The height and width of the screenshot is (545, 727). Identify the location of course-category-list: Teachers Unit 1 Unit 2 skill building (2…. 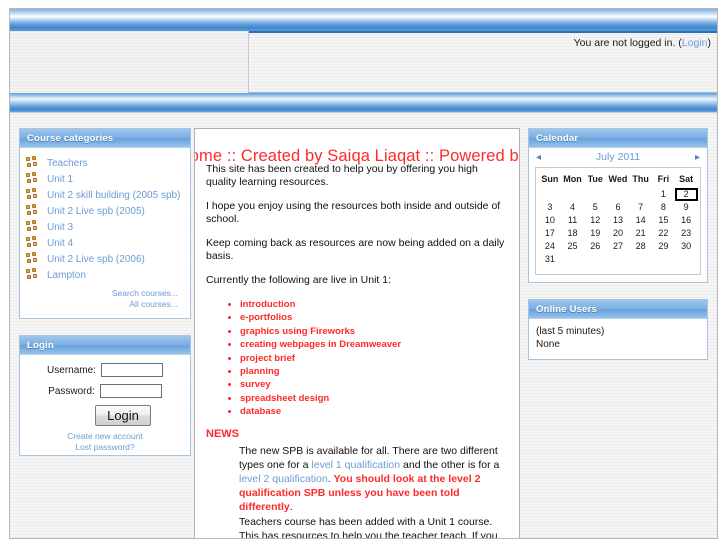
(105, 219).